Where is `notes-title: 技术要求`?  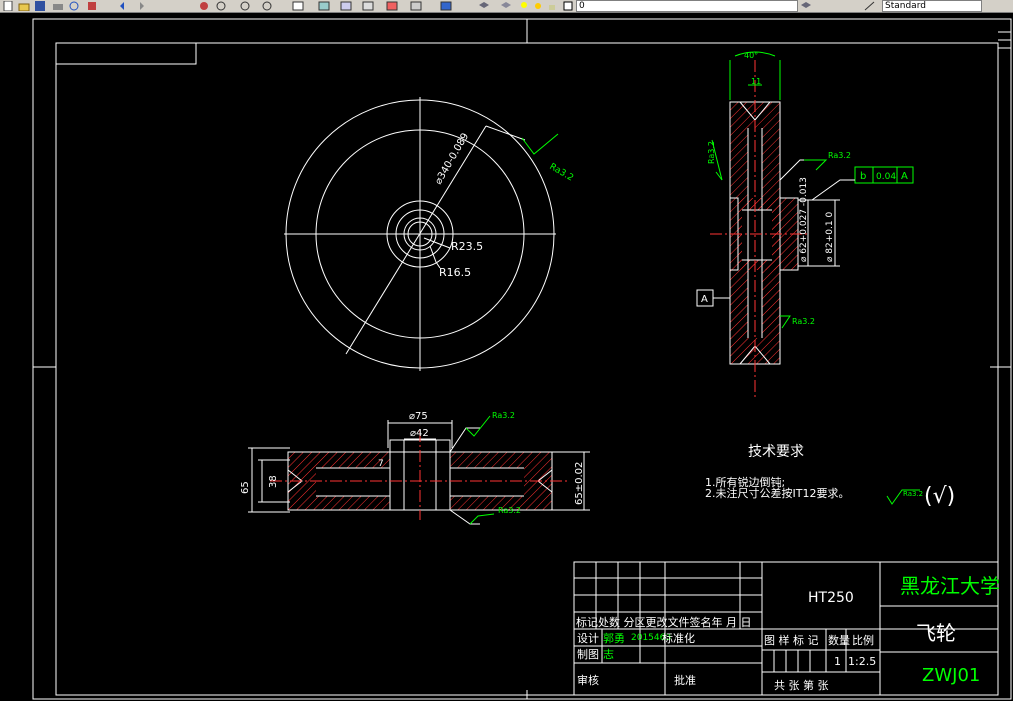
notes-title: 技术要求 is located at coordinates (776, 452).